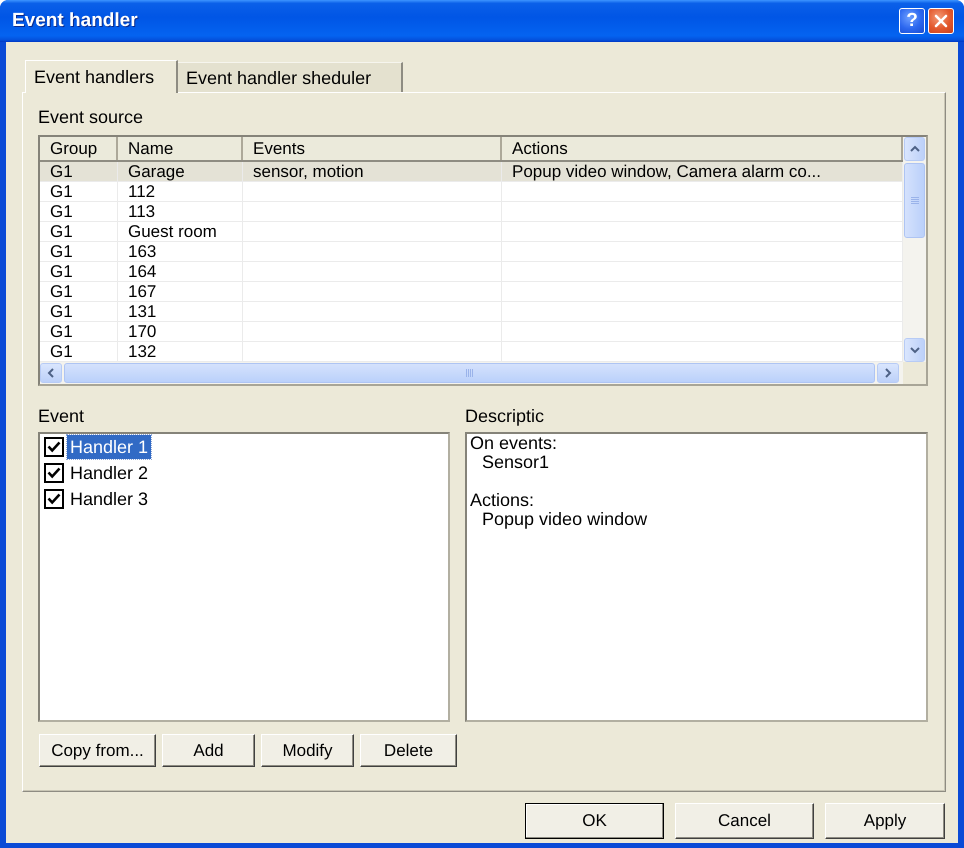  I want to click on section-label: Descriptic, so click(504, 416).